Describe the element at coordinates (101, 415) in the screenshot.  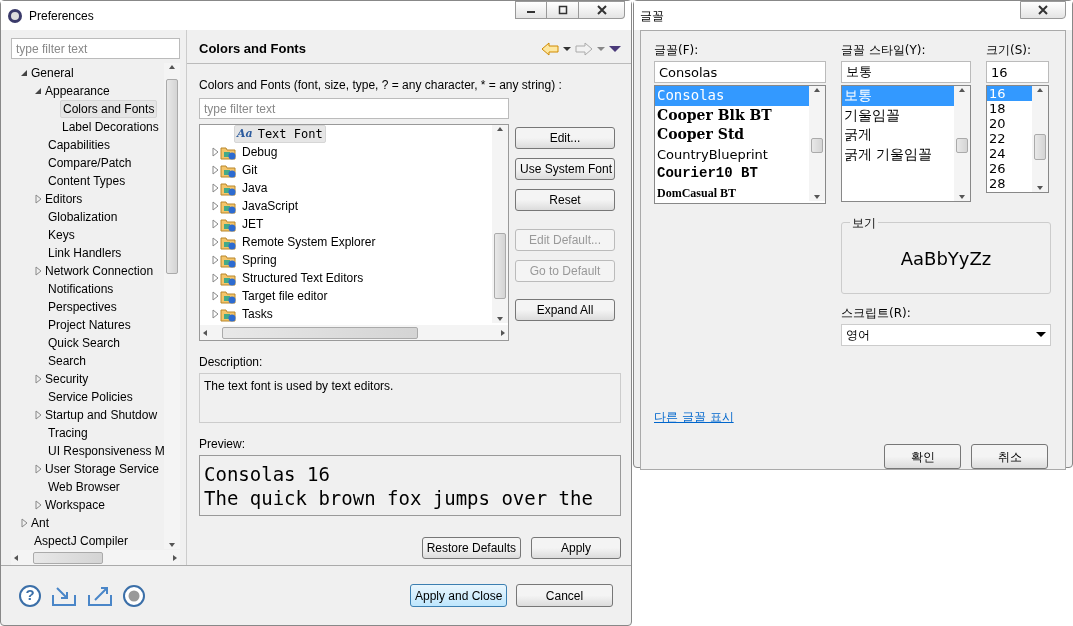
I see `tree-item: Startup and Shutdow` at that location.